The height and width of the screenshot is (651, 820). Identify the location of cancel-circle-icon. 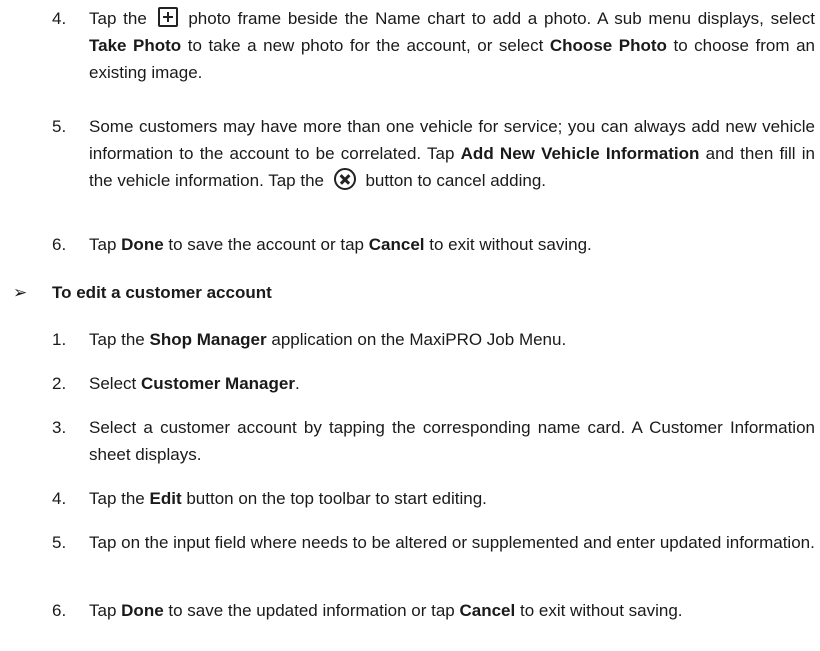
(344, 179).